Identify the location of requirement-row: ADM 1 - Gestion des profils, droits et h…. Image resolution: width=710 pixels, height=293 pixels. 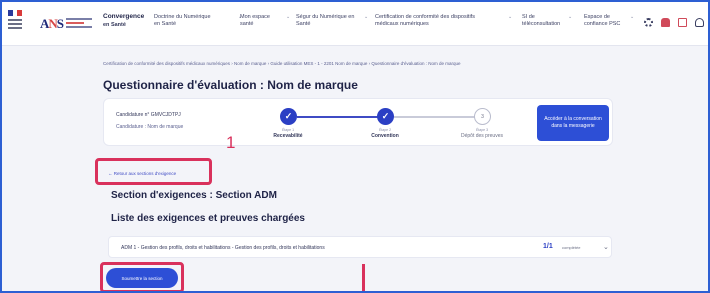
(360, 247).